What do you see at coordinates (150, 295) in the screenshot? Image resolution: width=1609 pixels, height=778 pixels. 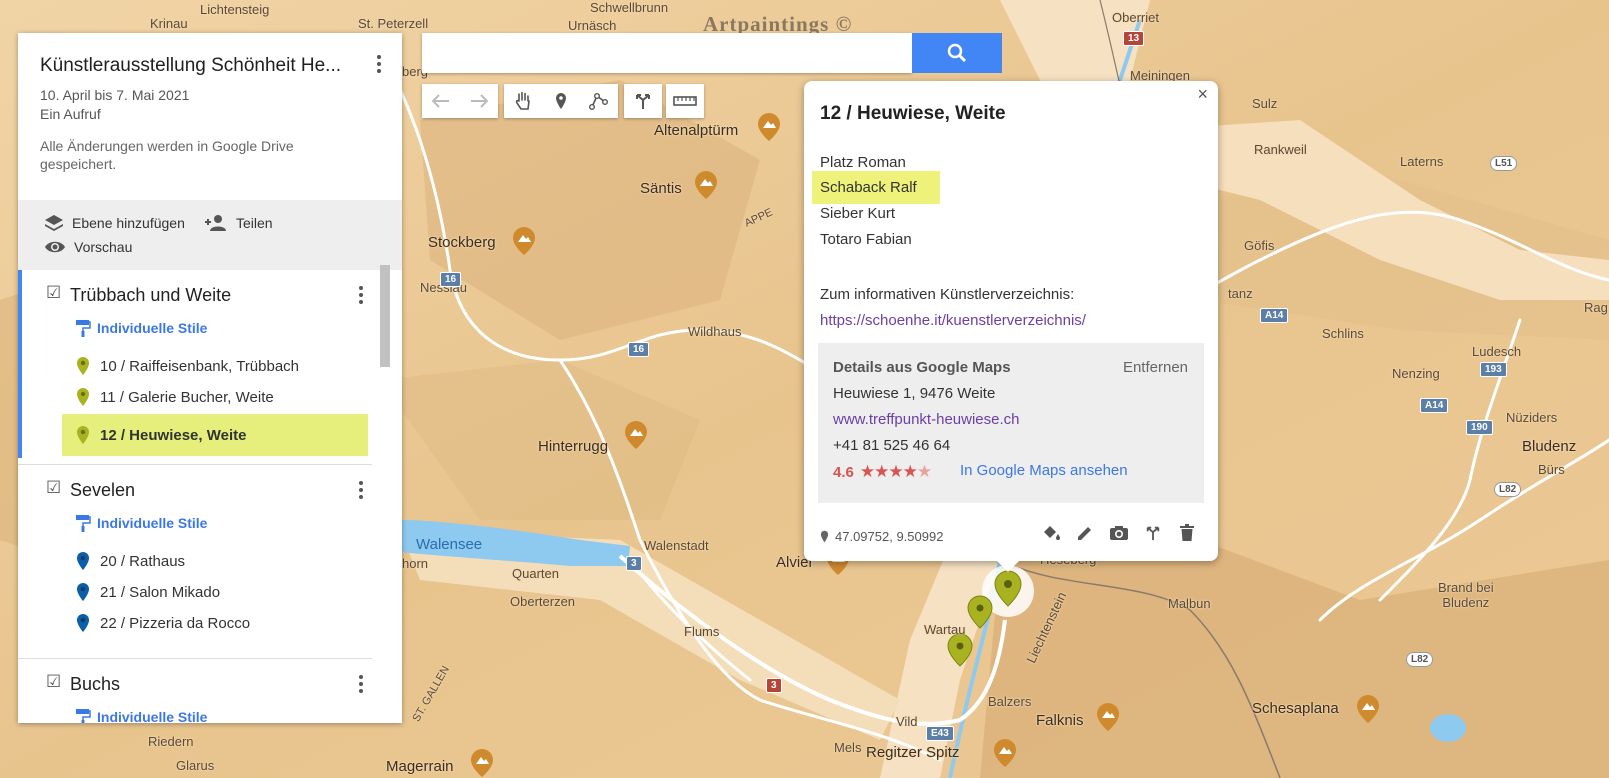 I see `layer-name: Trübbach und Weite` at bounding box center [150, 295].